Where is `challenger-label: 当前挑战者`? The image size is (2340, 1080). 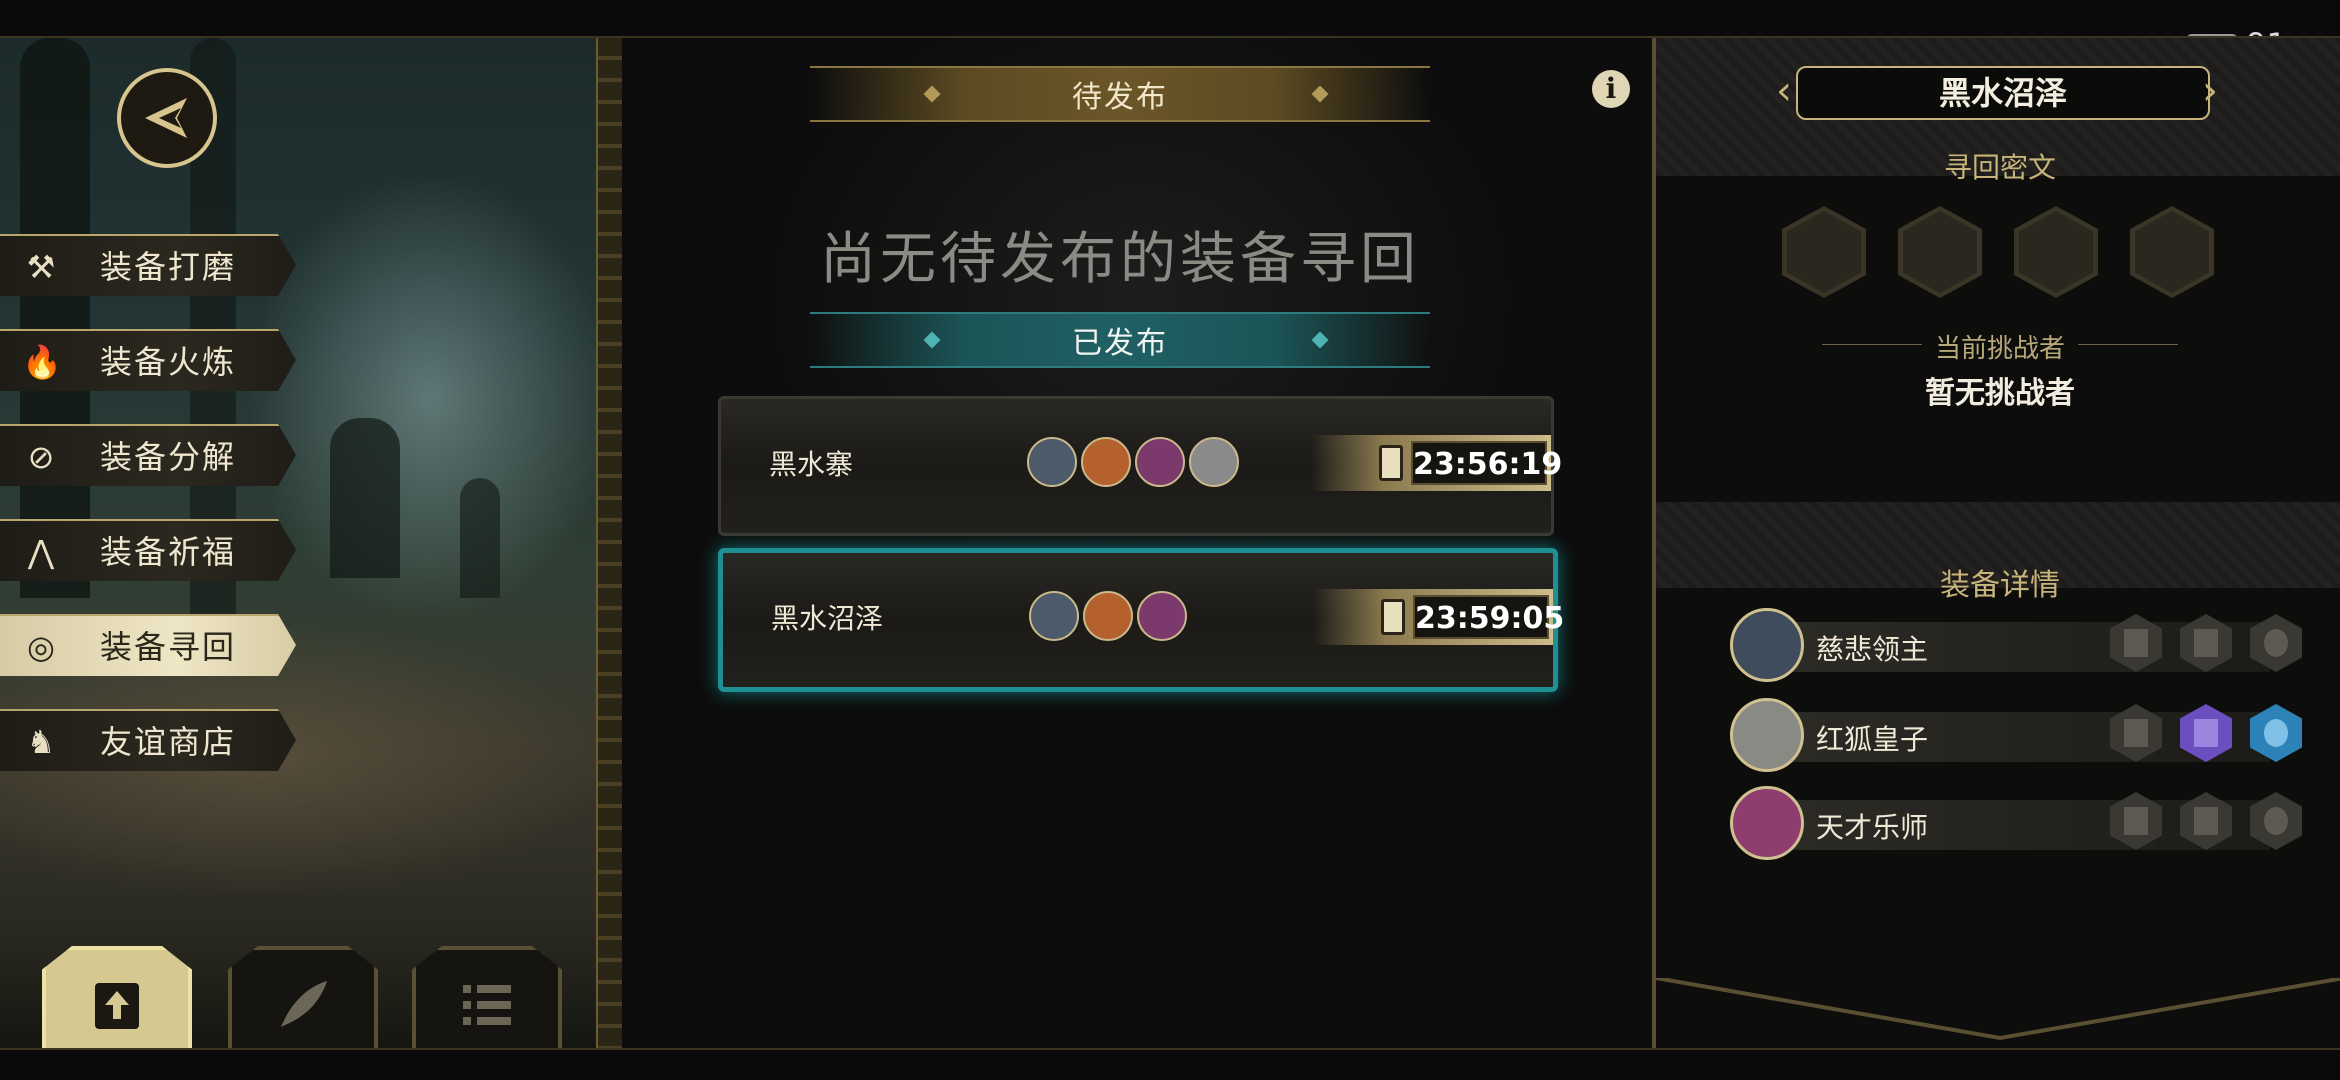 challenger-label: 当前挑战者 is located at coordinates (1999, 349).